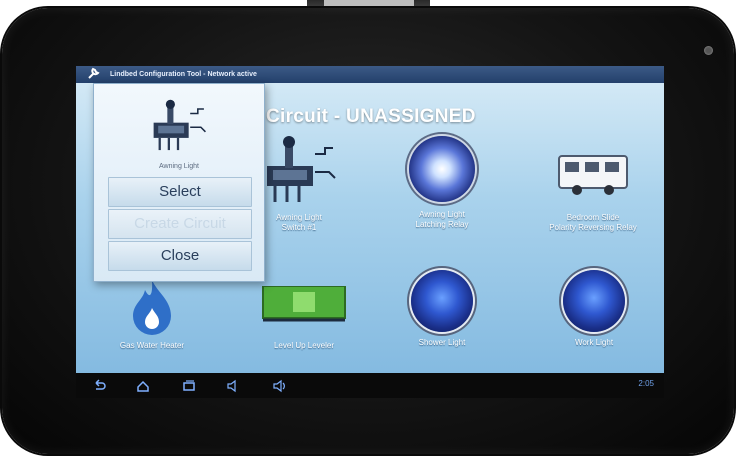 The image size is (737, 457). What do you see at coordinates (646, 383) in the screenshot?
I see `status-clock: 2:05` at bounding box center [646, 383].